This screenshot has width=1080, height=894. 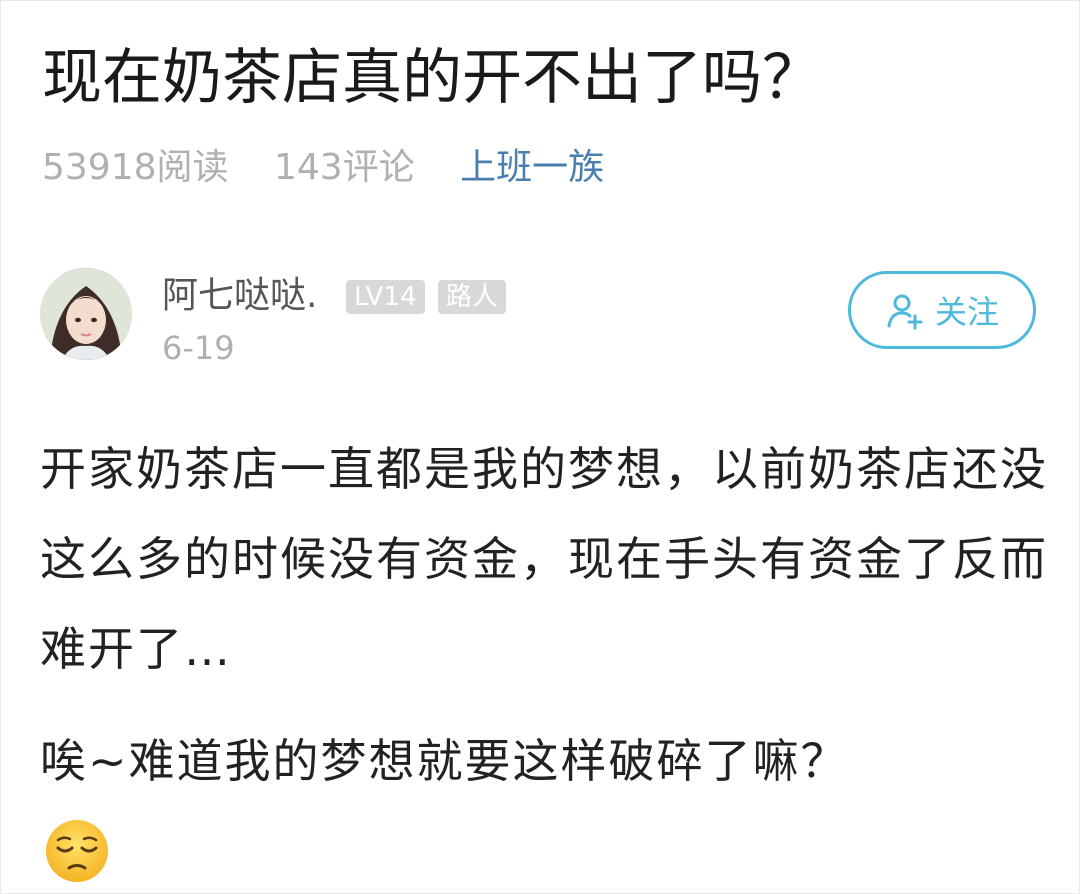 I want to click on post-meta: 53918阅读 143评论 上班一族, so click(x=340, y=168).